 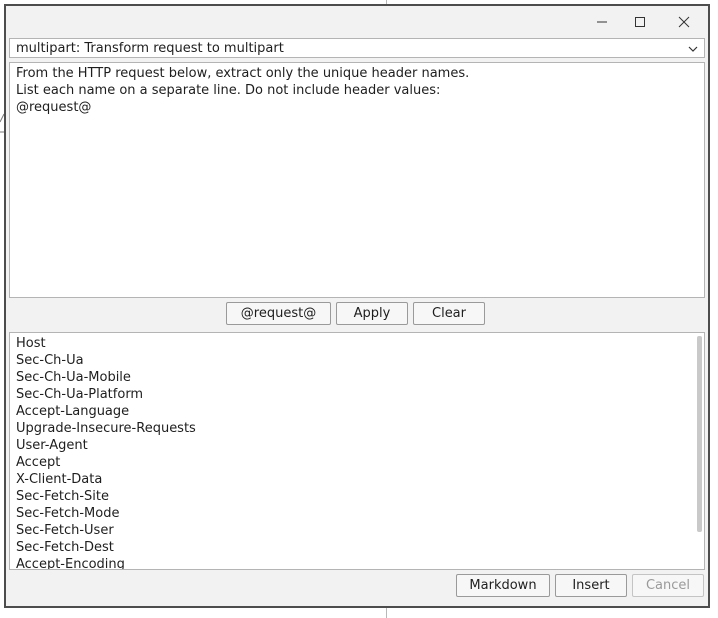 What do you see at coordinates (357, 589) in the screenshot?
I see `dialog-footer: Markdown Insert Cancel` at bounding box center [357, 589].